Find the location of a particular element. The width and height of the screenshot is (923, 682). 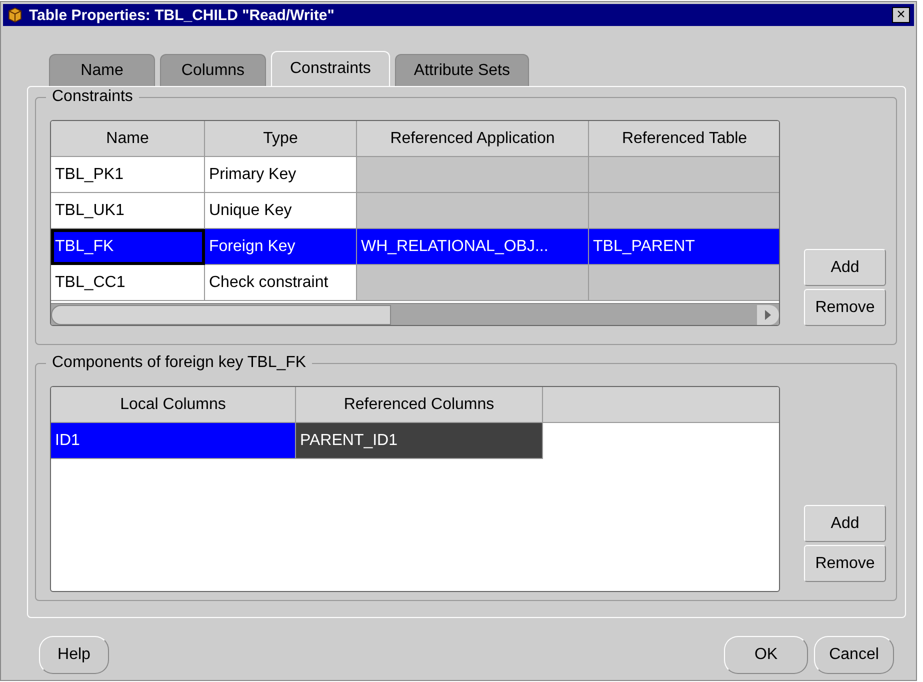

window-title: Table Properties: TBL_CHILD "Read/Write" is located at coordinates (182, 15).